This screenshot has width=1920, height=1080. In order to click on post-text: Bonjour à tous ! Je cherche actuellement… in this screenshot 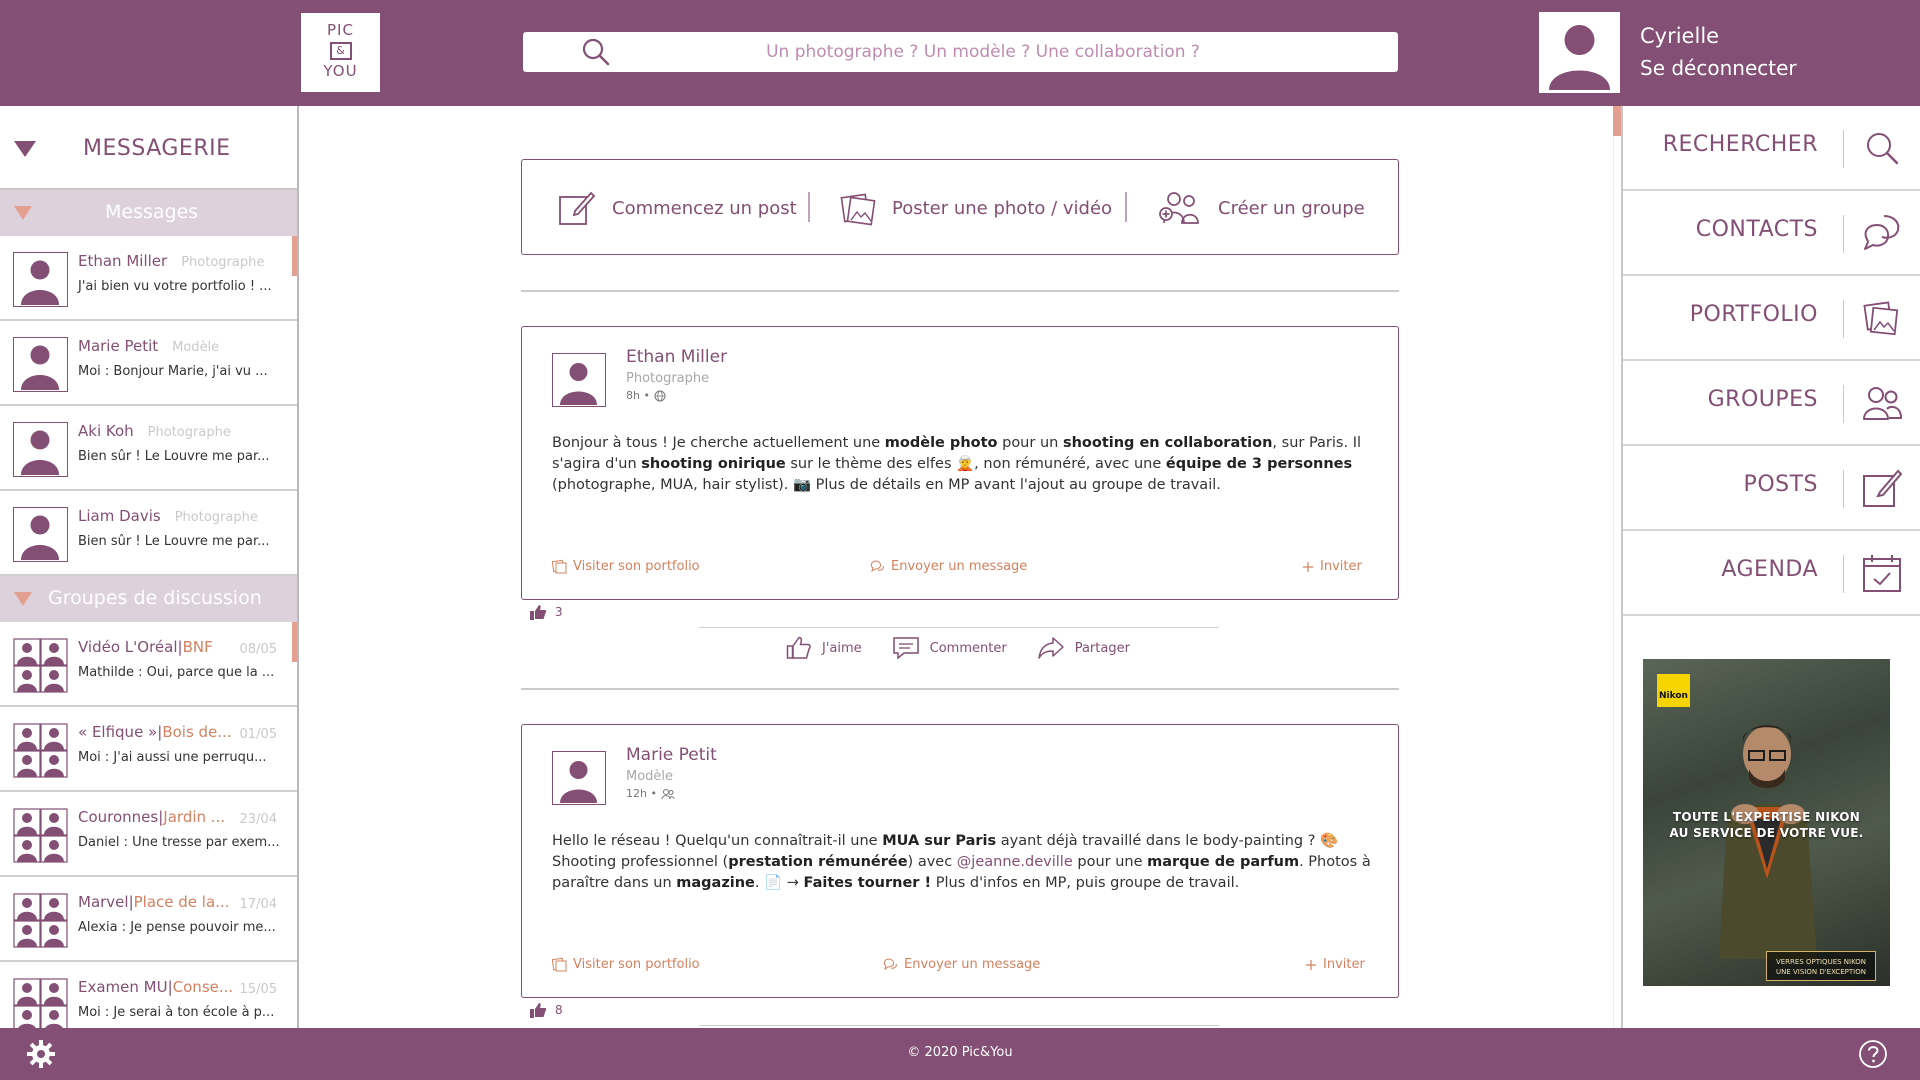, I will do `click(718, 443)`.